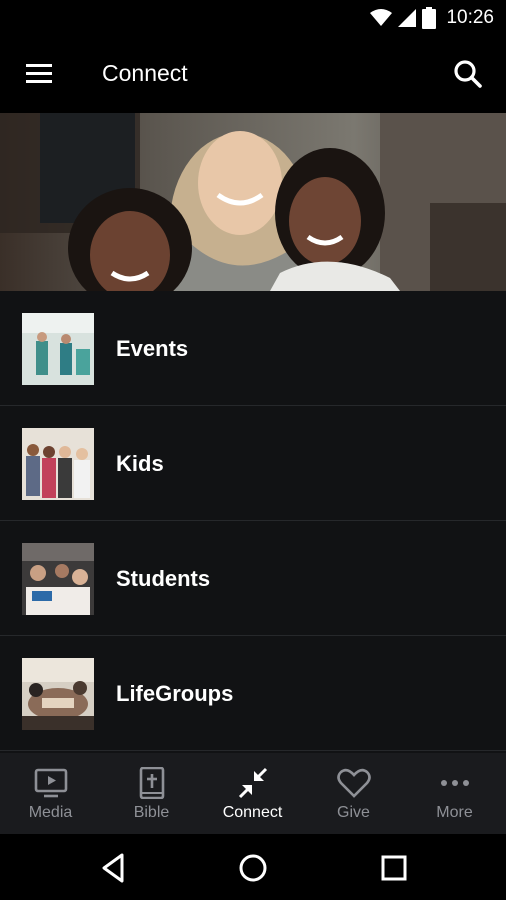 The height and width of the screenshot is (900, 506). I want to click on tab-connect: Connect, so click(252, 793).